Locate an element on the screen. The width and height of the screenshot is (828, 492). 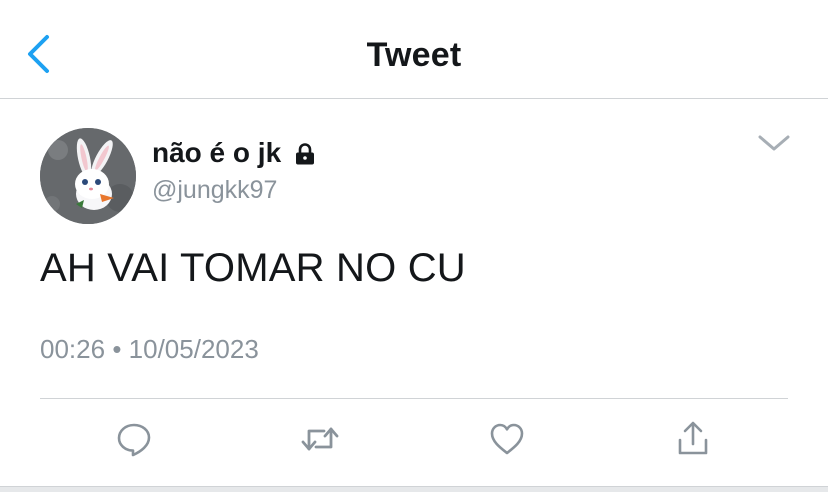
author-name-row: não é o jk is located at coordinates (234, 153).